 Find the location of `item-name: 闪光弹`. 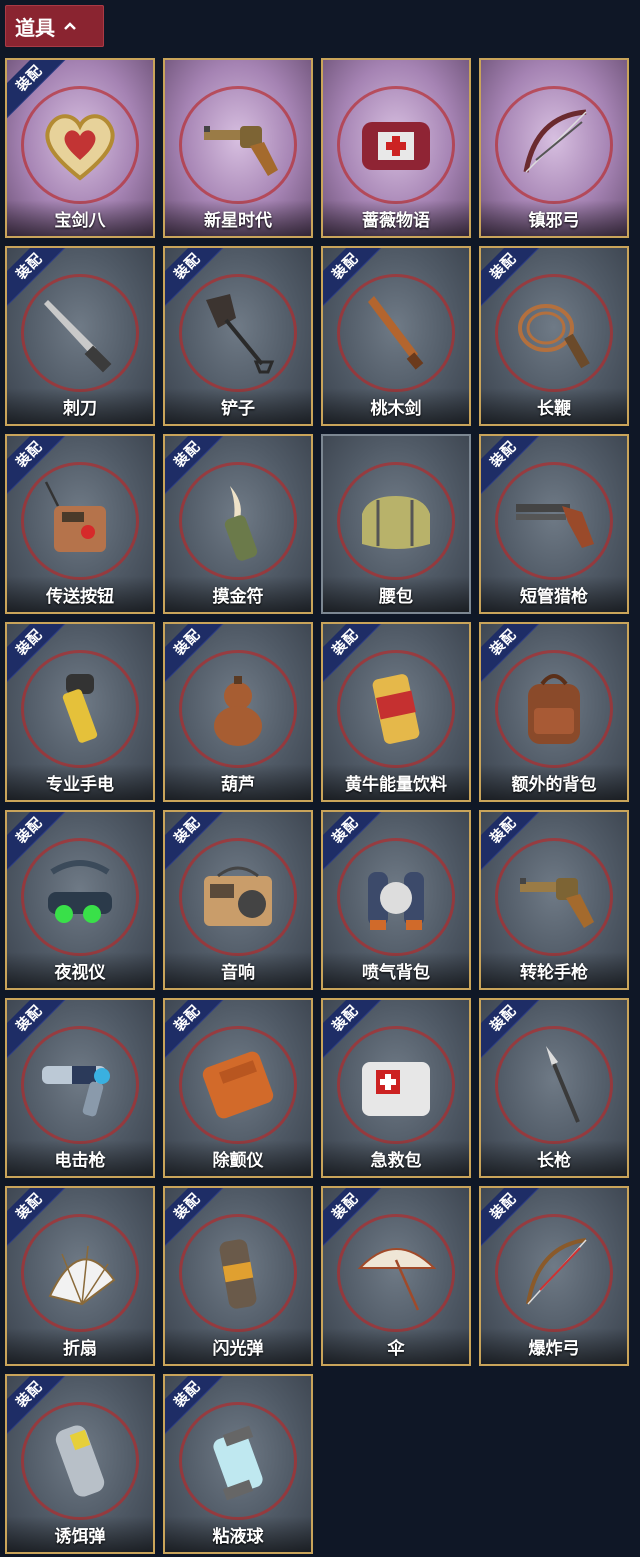

item-name: 闪光弹 is located at coordinates (238, 1346).